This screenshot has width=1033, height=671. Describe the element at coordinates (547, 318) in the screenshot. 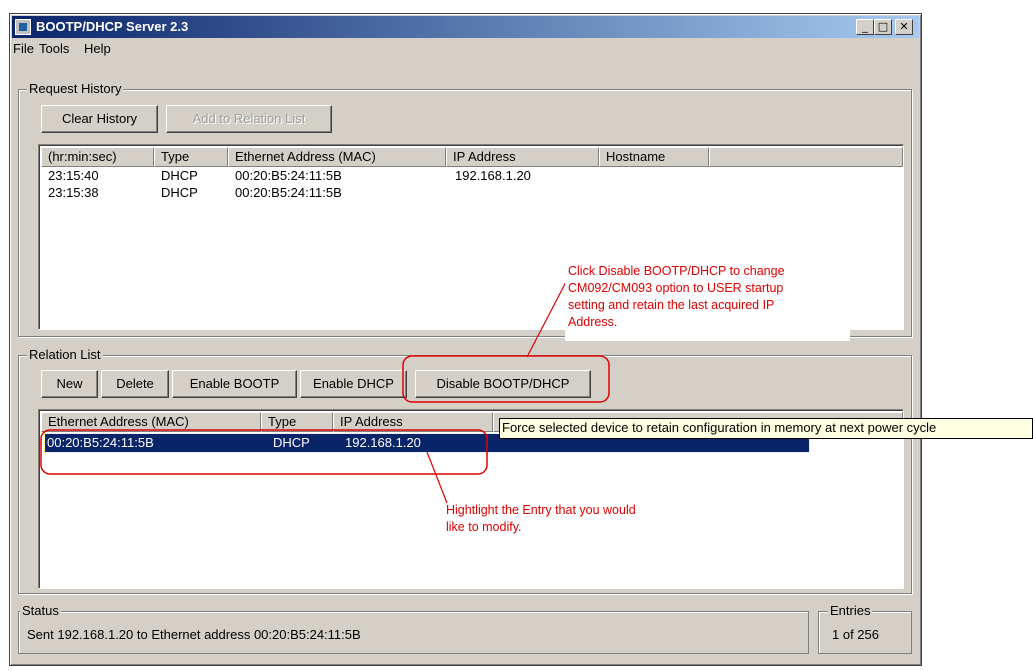

I see `disable-callout-line` at that location.